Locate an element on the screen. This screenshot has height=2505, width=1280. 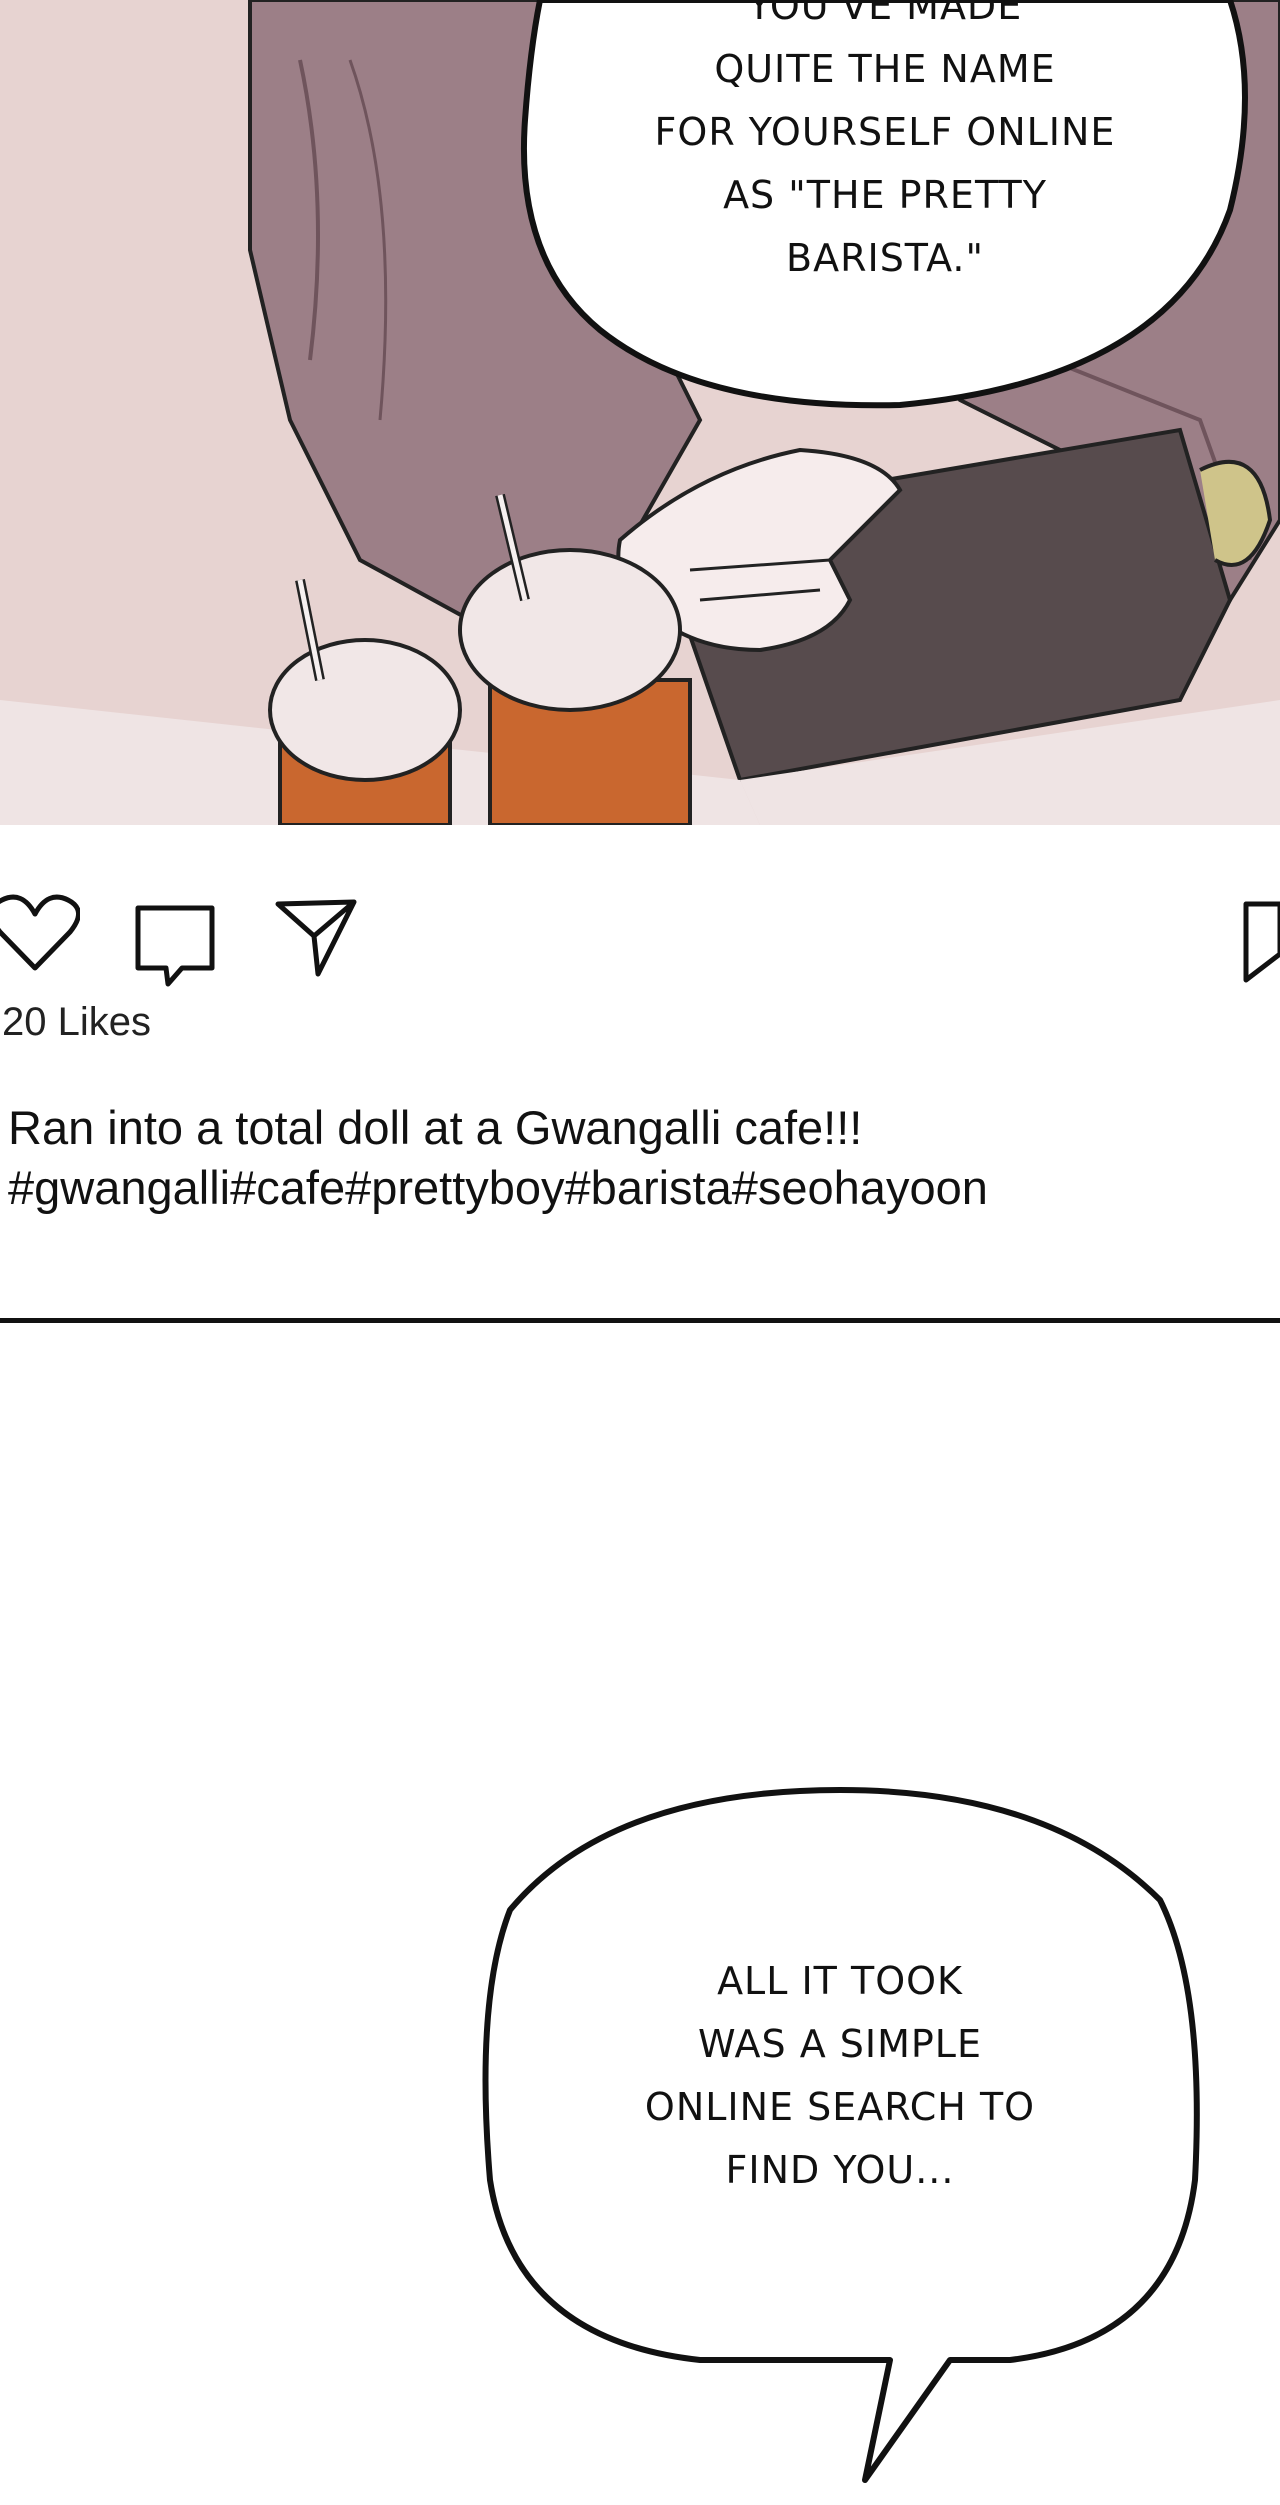
like-count: 20 Likes is located at coordinates (76, 1022).